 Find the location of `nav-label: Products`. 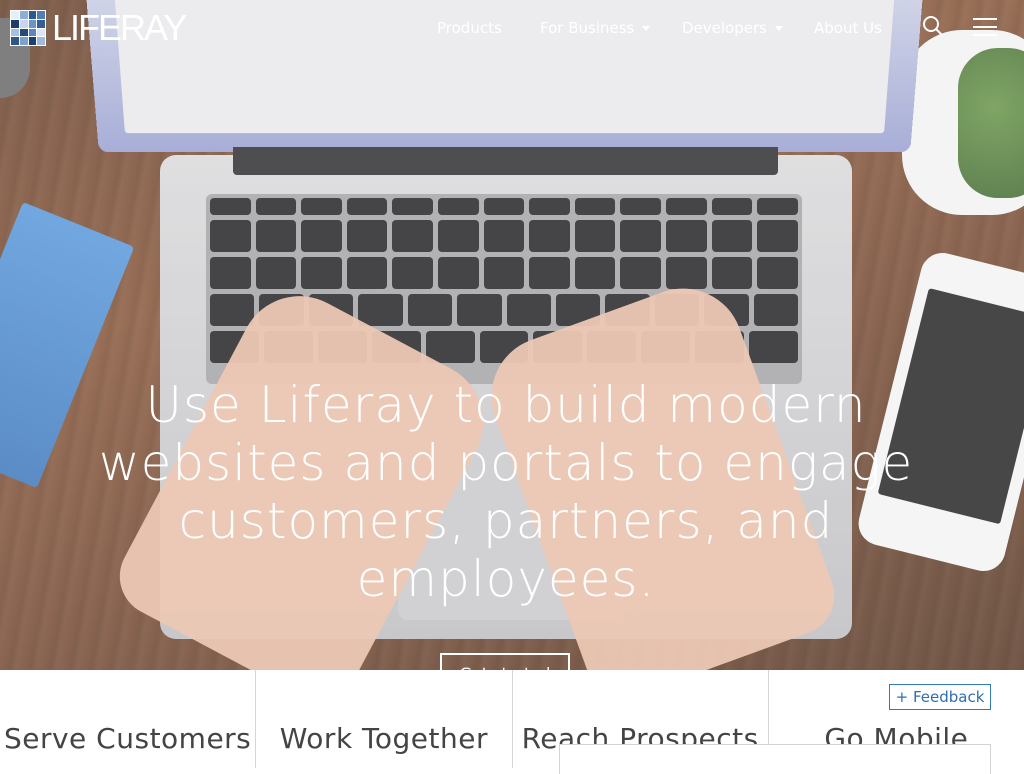

nav-label: Products is located at coordinates (469, 28).